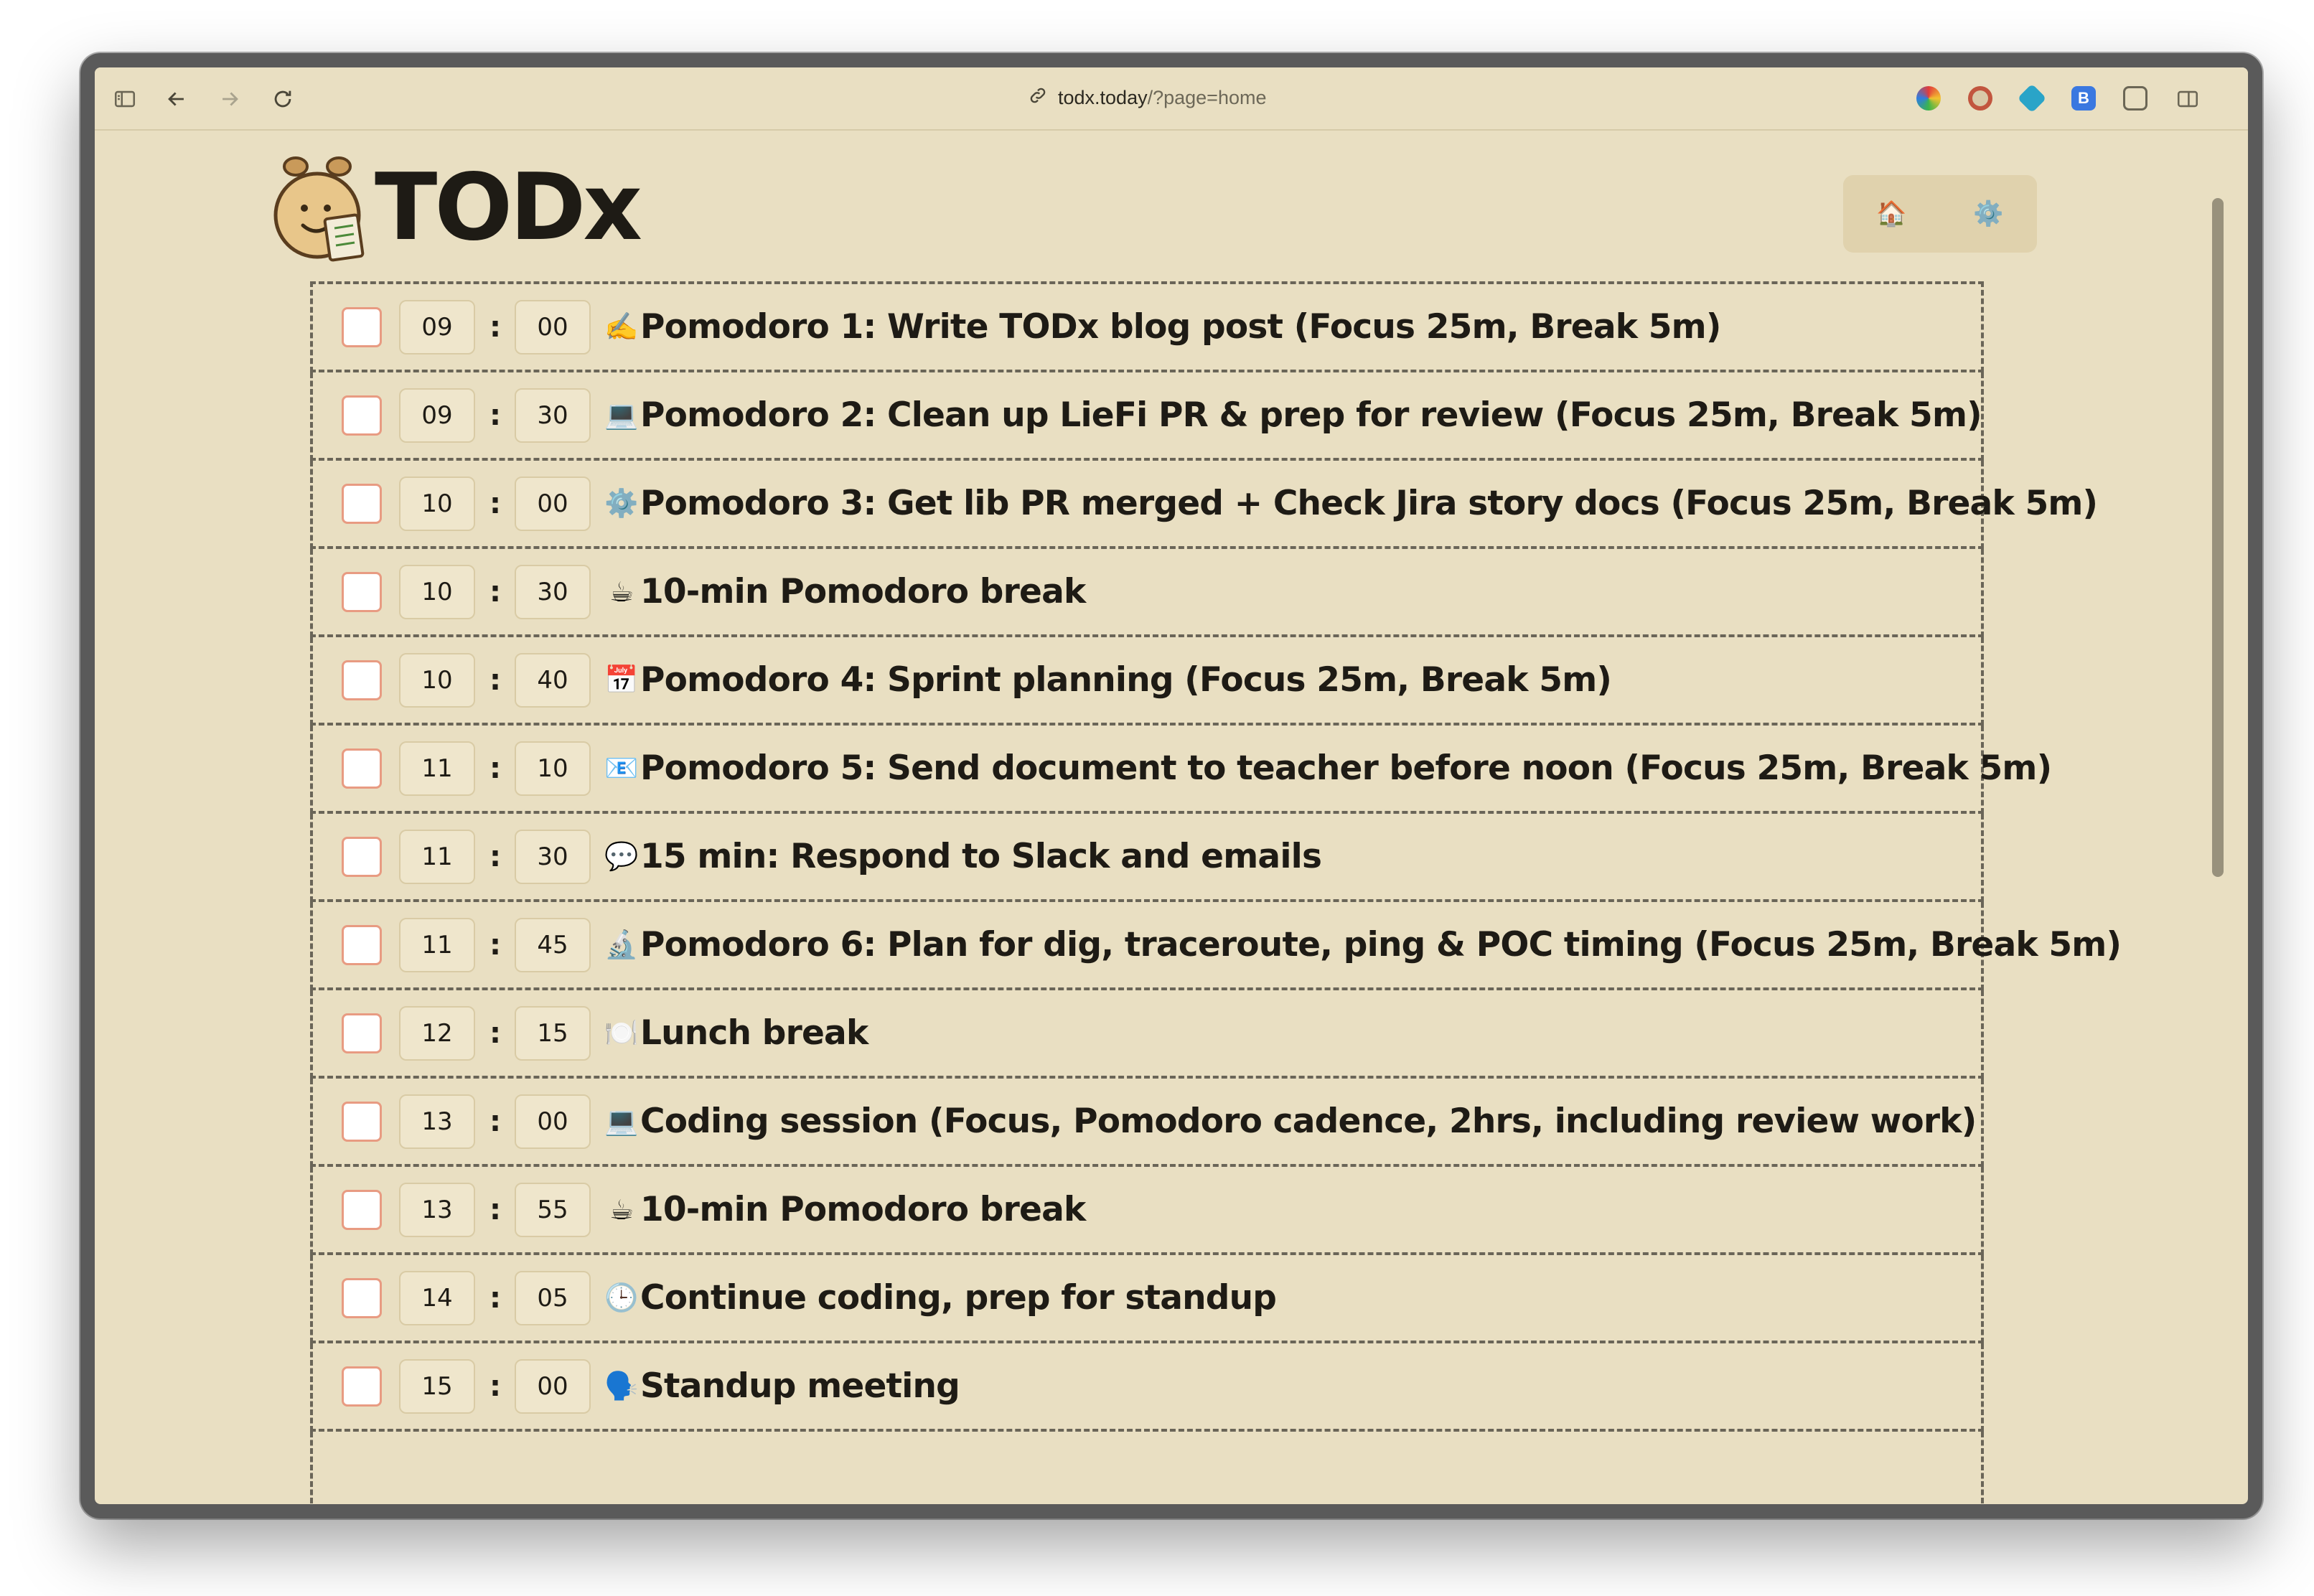 Image resolution: width=2314 pixels, height=1596 pixels. I want to click on task-emoji-icon: 💻, so click(621, 415).